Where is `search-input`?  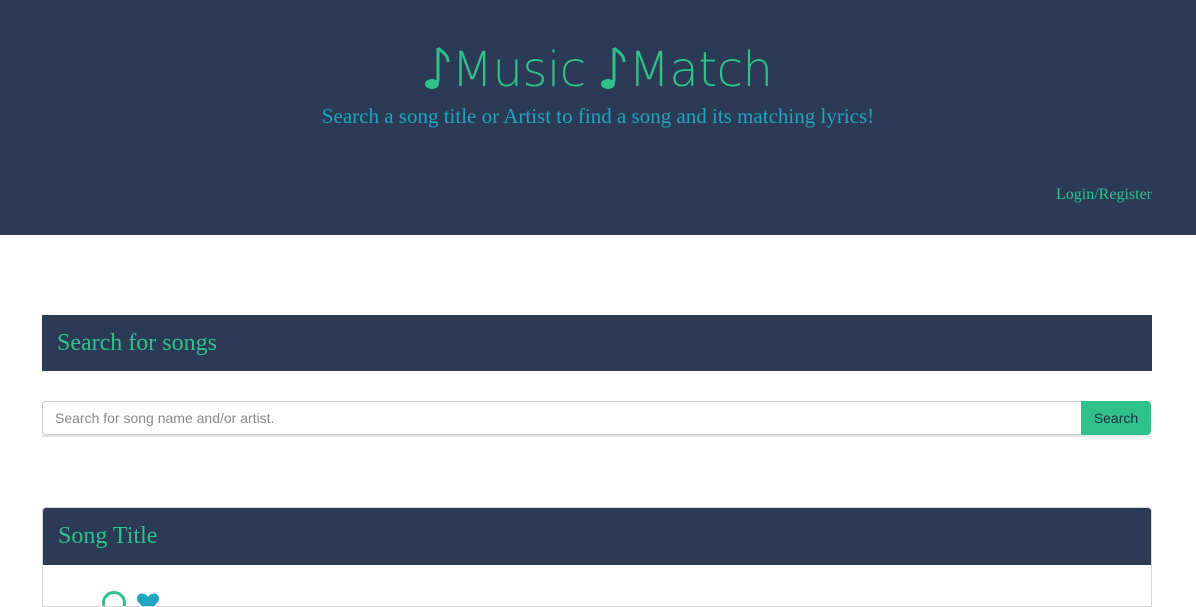 search-input is located at coordinates (561, 418).